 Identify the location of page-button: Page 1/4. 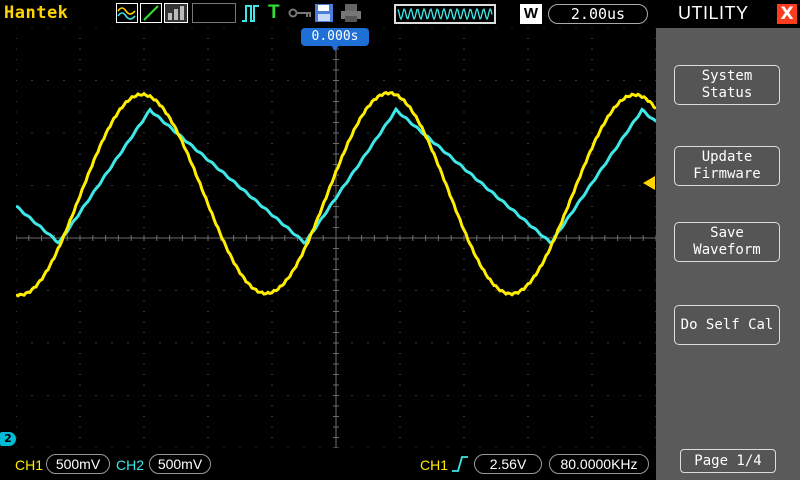
(728, 461).